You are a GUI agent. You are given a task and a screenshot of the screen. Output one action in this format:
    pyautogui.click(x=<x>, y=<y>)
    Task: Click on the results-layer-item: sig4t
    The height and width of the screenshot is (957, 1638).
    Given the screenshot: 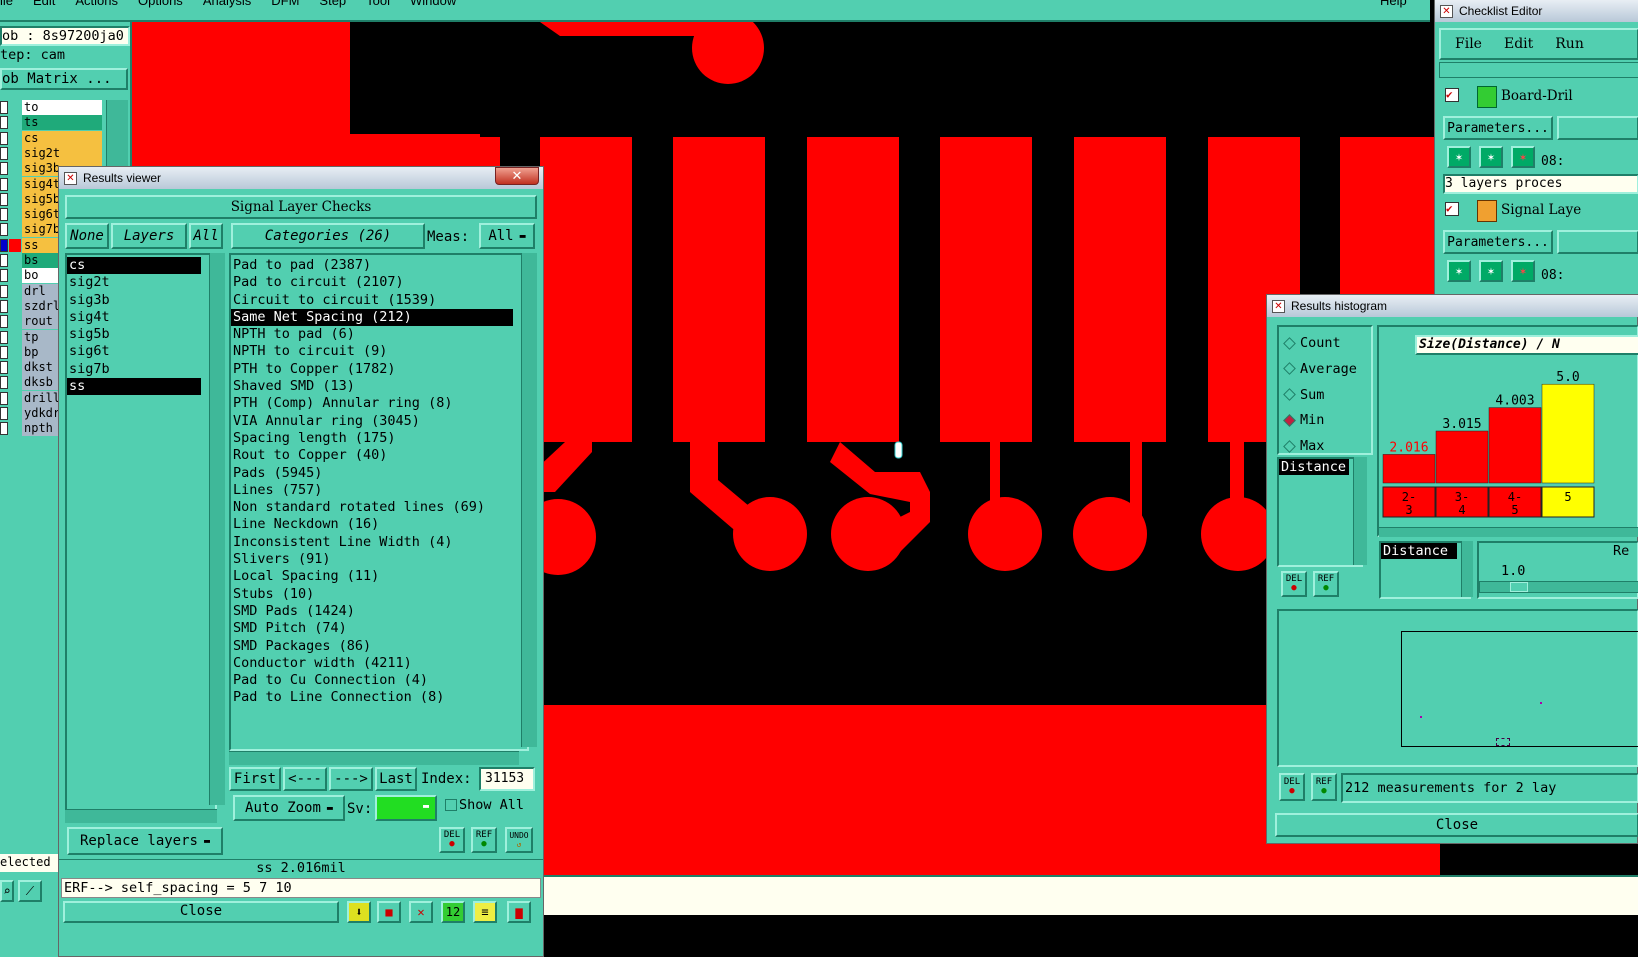 What is the action you would take?
    pyautogui.click(x=141, y=317)
    